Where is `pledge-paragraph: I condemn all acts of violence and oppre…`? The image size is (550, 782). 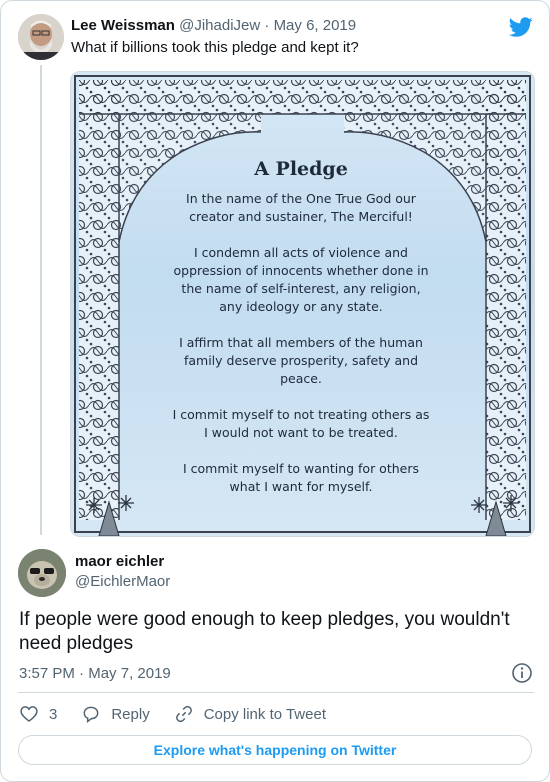
pledge-paragraph: I condemn all acts of violence and oppre… is located at coordinates (301, 279).